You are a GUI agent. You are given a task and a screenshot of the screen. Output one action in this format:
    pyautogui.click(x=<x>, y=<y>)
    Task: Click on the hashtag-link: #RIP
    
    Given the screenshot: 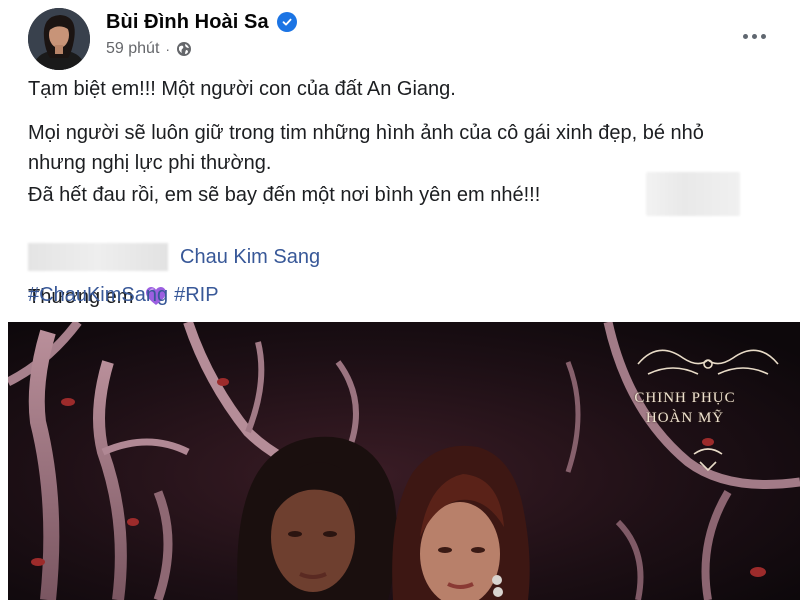 What is the action you would take?
    pyautogui.click(x=196, y=295)
    